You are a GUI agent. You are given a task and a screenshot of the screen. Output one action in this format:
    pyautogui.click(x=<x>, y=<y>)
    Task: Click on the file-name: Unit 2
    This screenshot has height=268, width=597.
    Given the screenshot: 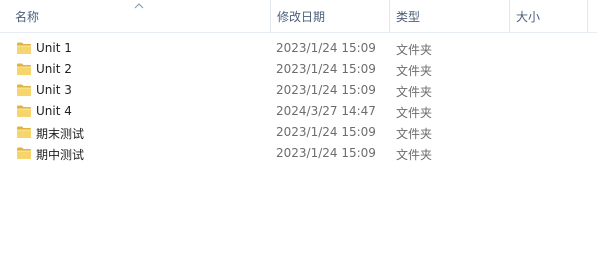 What is the action you would take?
    pyautogui.click(x=54, y=69)
    